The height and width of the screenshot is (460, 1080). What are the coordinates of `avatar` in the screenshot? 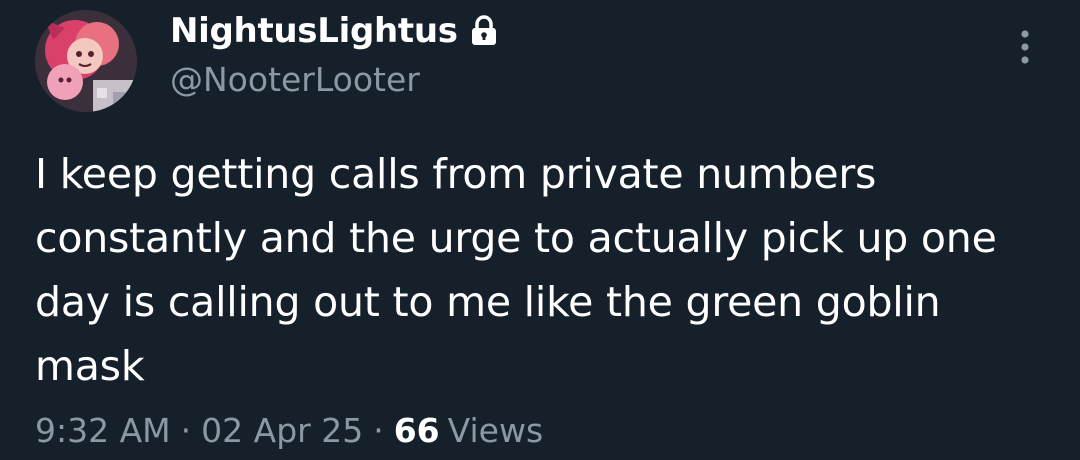 It's located at (86, 61).